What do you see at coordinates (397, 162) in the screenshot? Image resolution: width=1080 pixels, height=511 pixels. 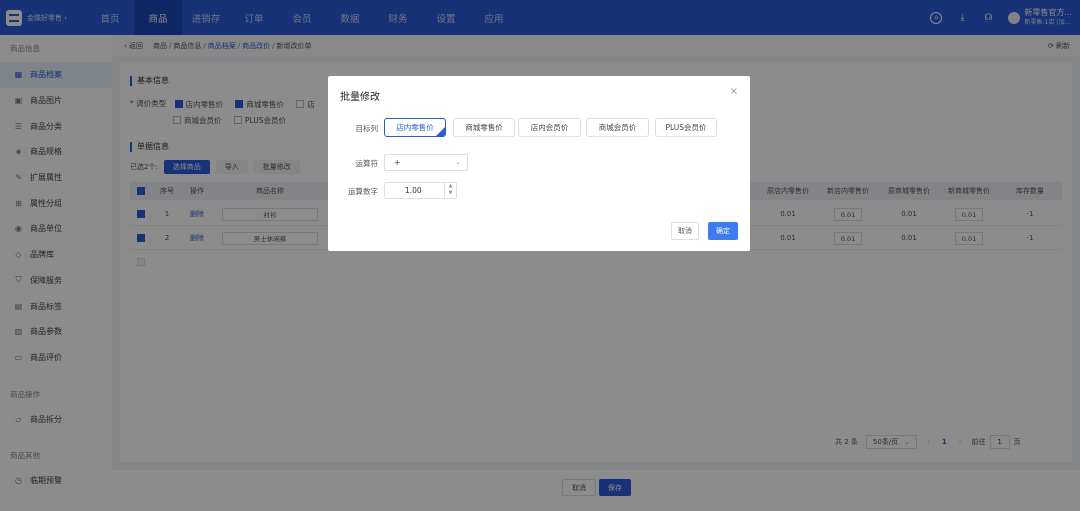 I see `operator-value: +` at bounding box center [397, 162].